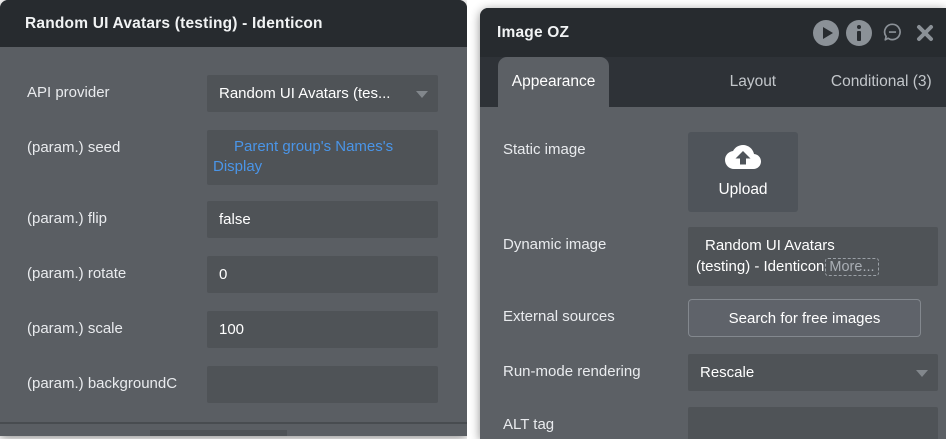  What do you see at coordinates (713, 32) in the screenshot?
I see `right-panel-header: Image OZ` at bounding box center [713, 32].